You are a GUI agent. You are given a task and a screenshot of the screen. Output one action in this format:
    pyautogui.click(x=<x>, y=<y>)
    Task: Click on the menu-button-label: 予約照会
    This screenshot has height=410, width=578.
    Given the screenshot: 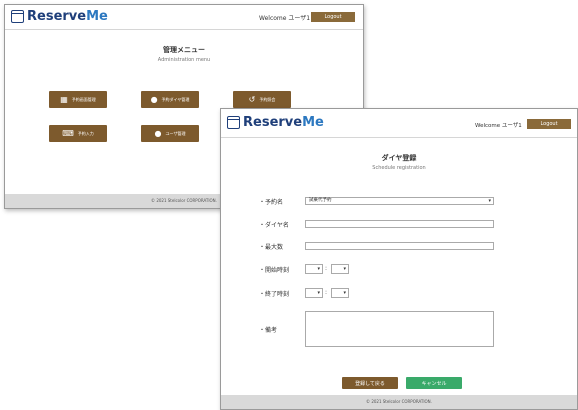 What is the action you would take?
    pyautogui.click(x=267, y=99)
    